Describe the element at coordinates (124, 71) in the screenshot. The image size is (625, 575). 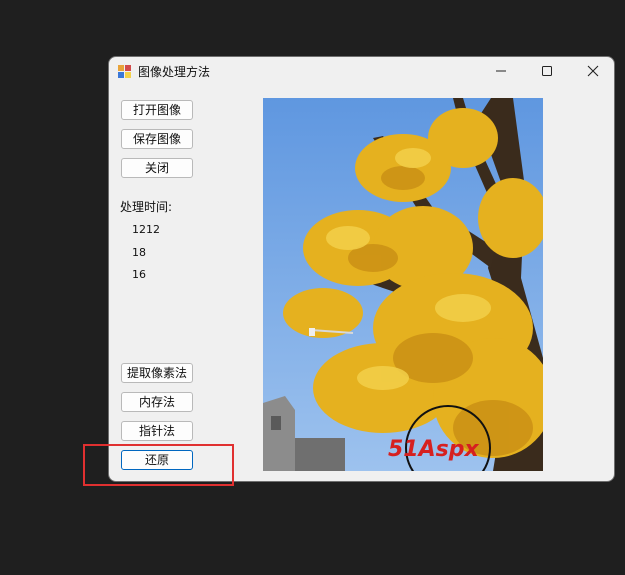
I see `app-icon` at that location.